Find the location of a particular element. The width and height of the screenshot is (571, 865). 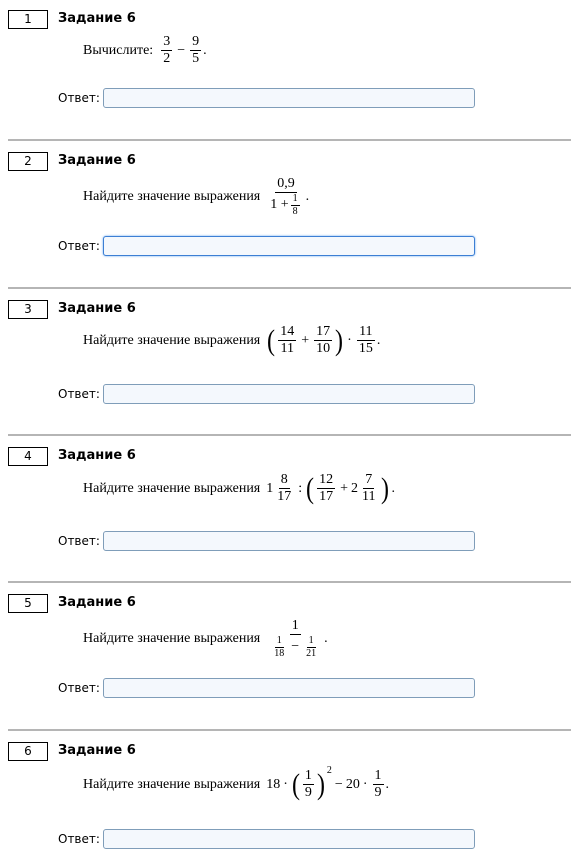

coefficient: 20 is located at coordinates (352, 784).